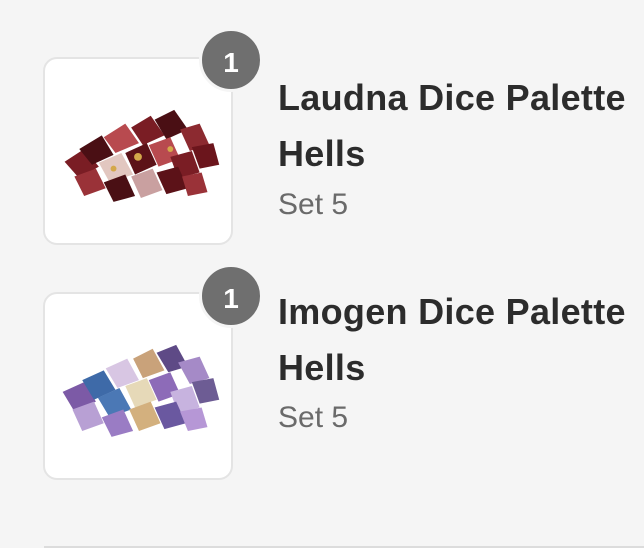  Describe the element at coordinates (313, 417) in the screenshot. I see `product-variant: Set 5` at that location.